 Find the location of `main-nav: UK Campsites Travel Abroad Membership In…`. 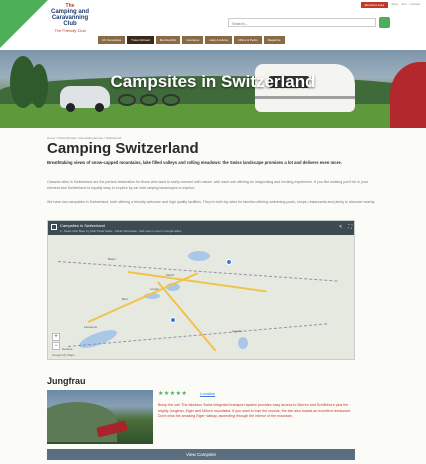

main-nav: UK Campsites Travel Abroad Membership In… is located at coordinates (191, 40).